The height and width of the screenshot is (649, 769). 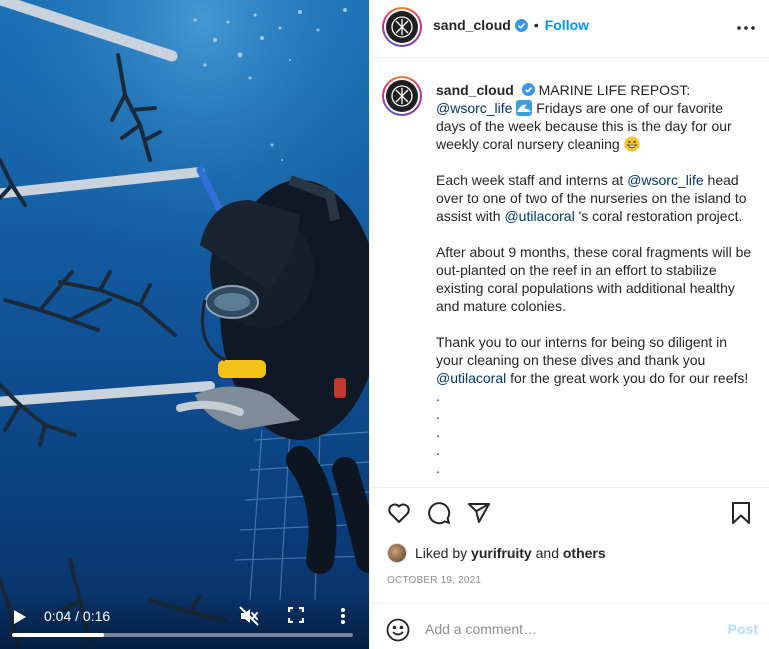 What do you see at coordinates (397, 553) in the screenshot?
I see `liker-avatar` at bounding box center [397, 553].